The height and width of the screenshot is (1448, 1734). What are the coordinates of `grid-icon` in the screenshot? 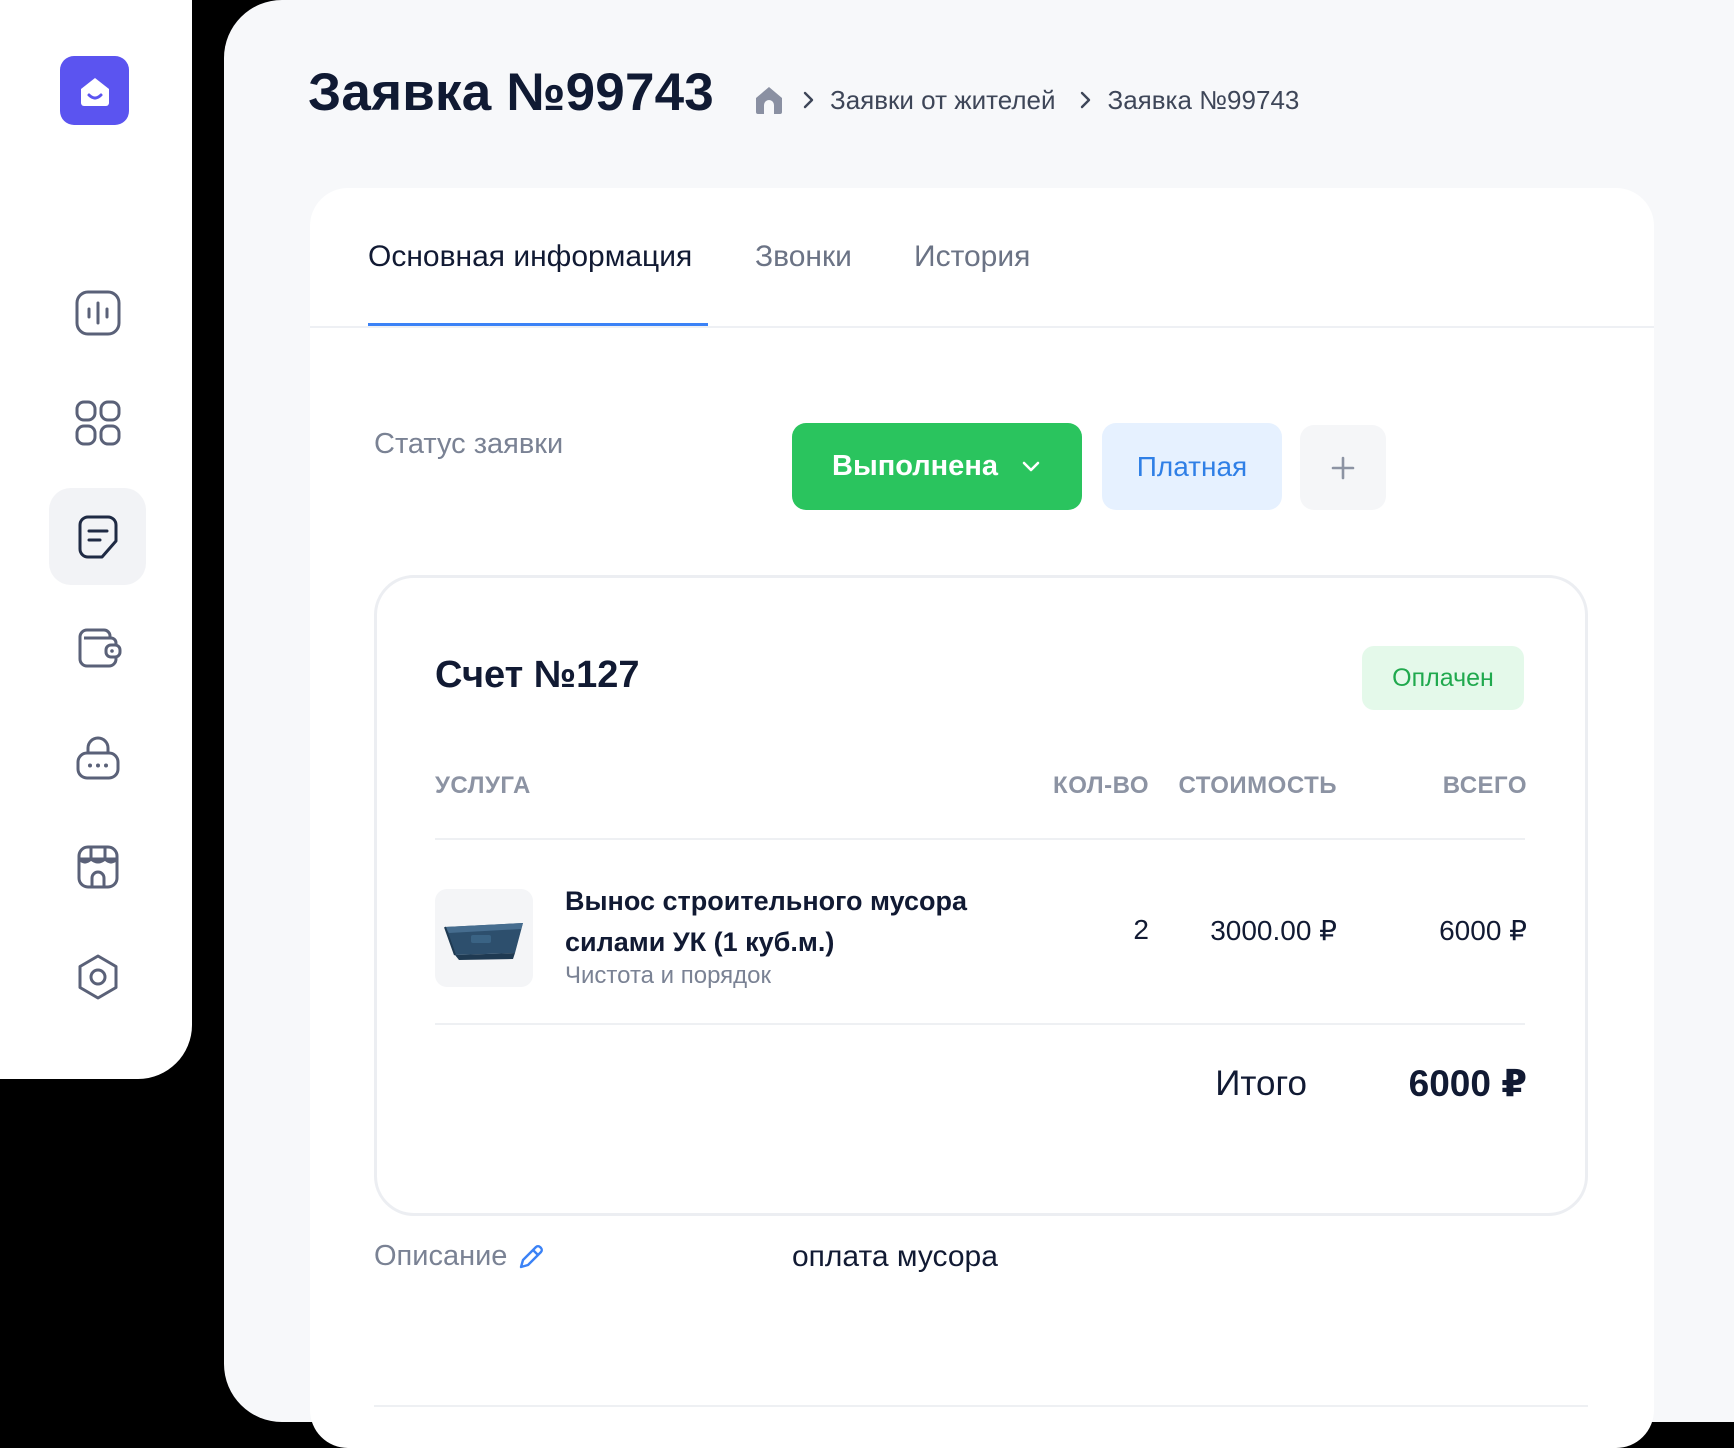 It's located at (97, 422).